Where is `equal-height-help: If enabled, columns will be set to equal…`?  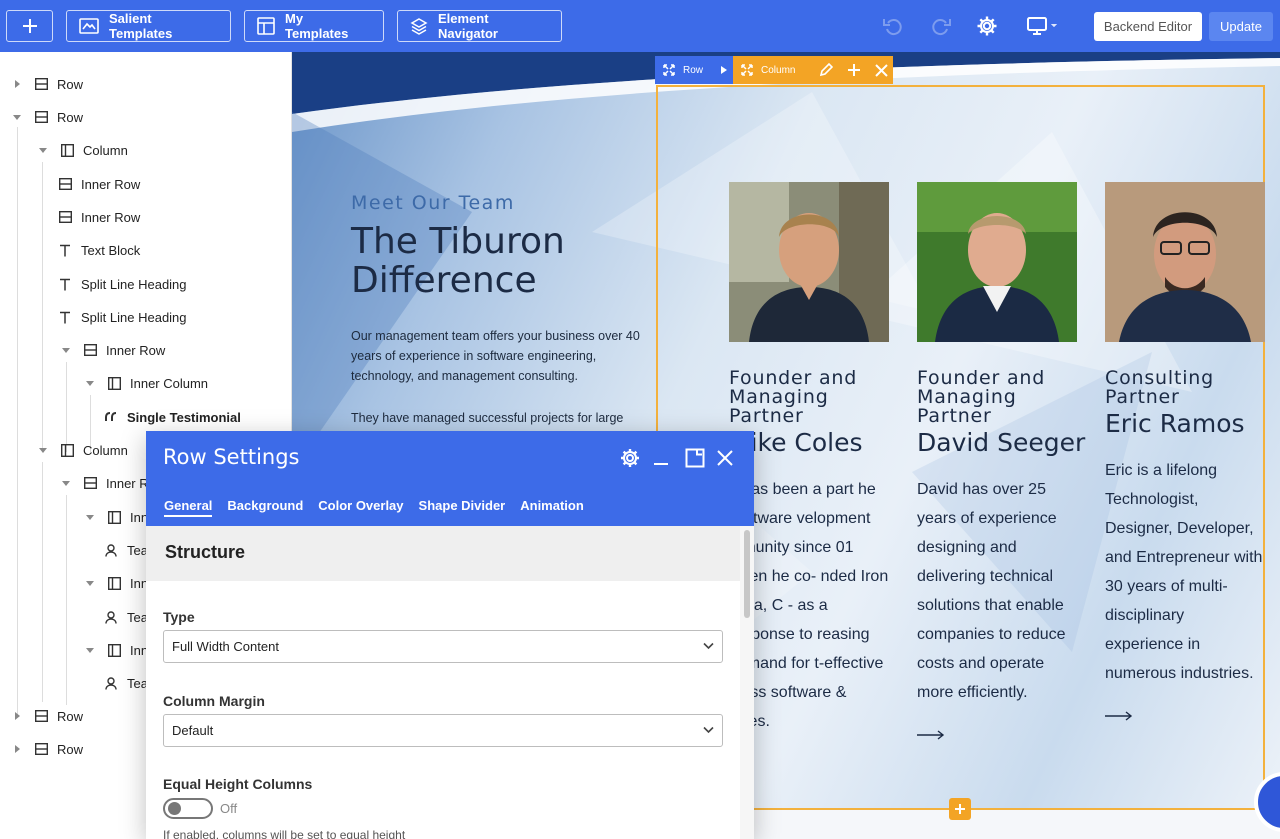
equal-height-help: If enabled, columns will be set to equal… is located at coordinates (284, 833).